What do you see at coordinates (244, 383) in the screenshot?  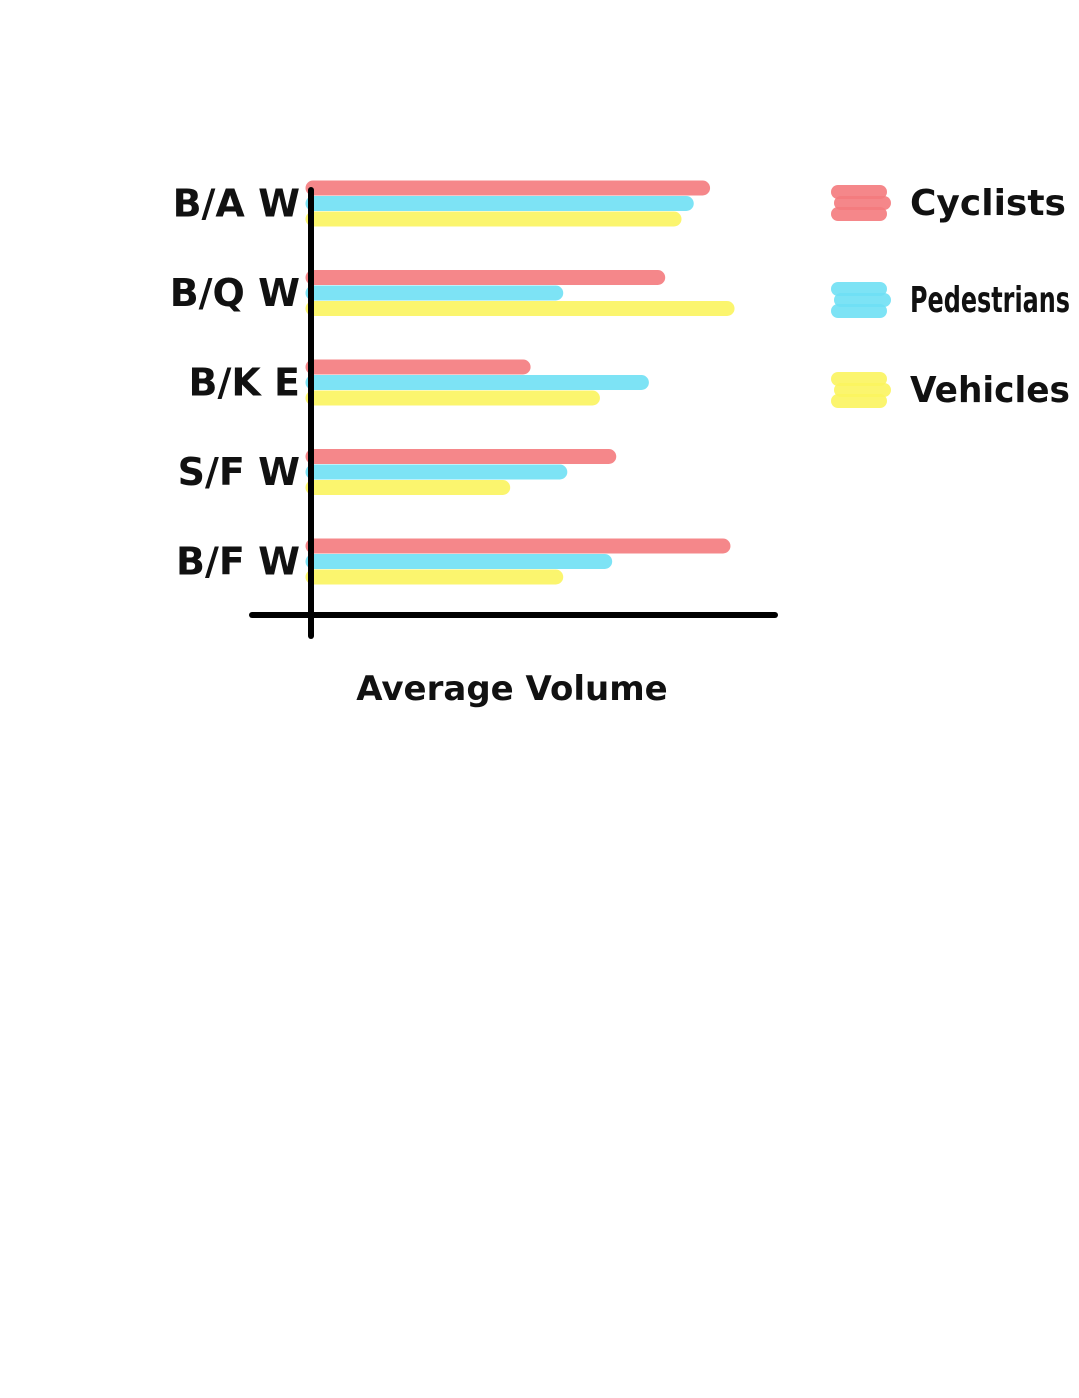 I see `category-label: B/K E` at bounding box center [244, 383].